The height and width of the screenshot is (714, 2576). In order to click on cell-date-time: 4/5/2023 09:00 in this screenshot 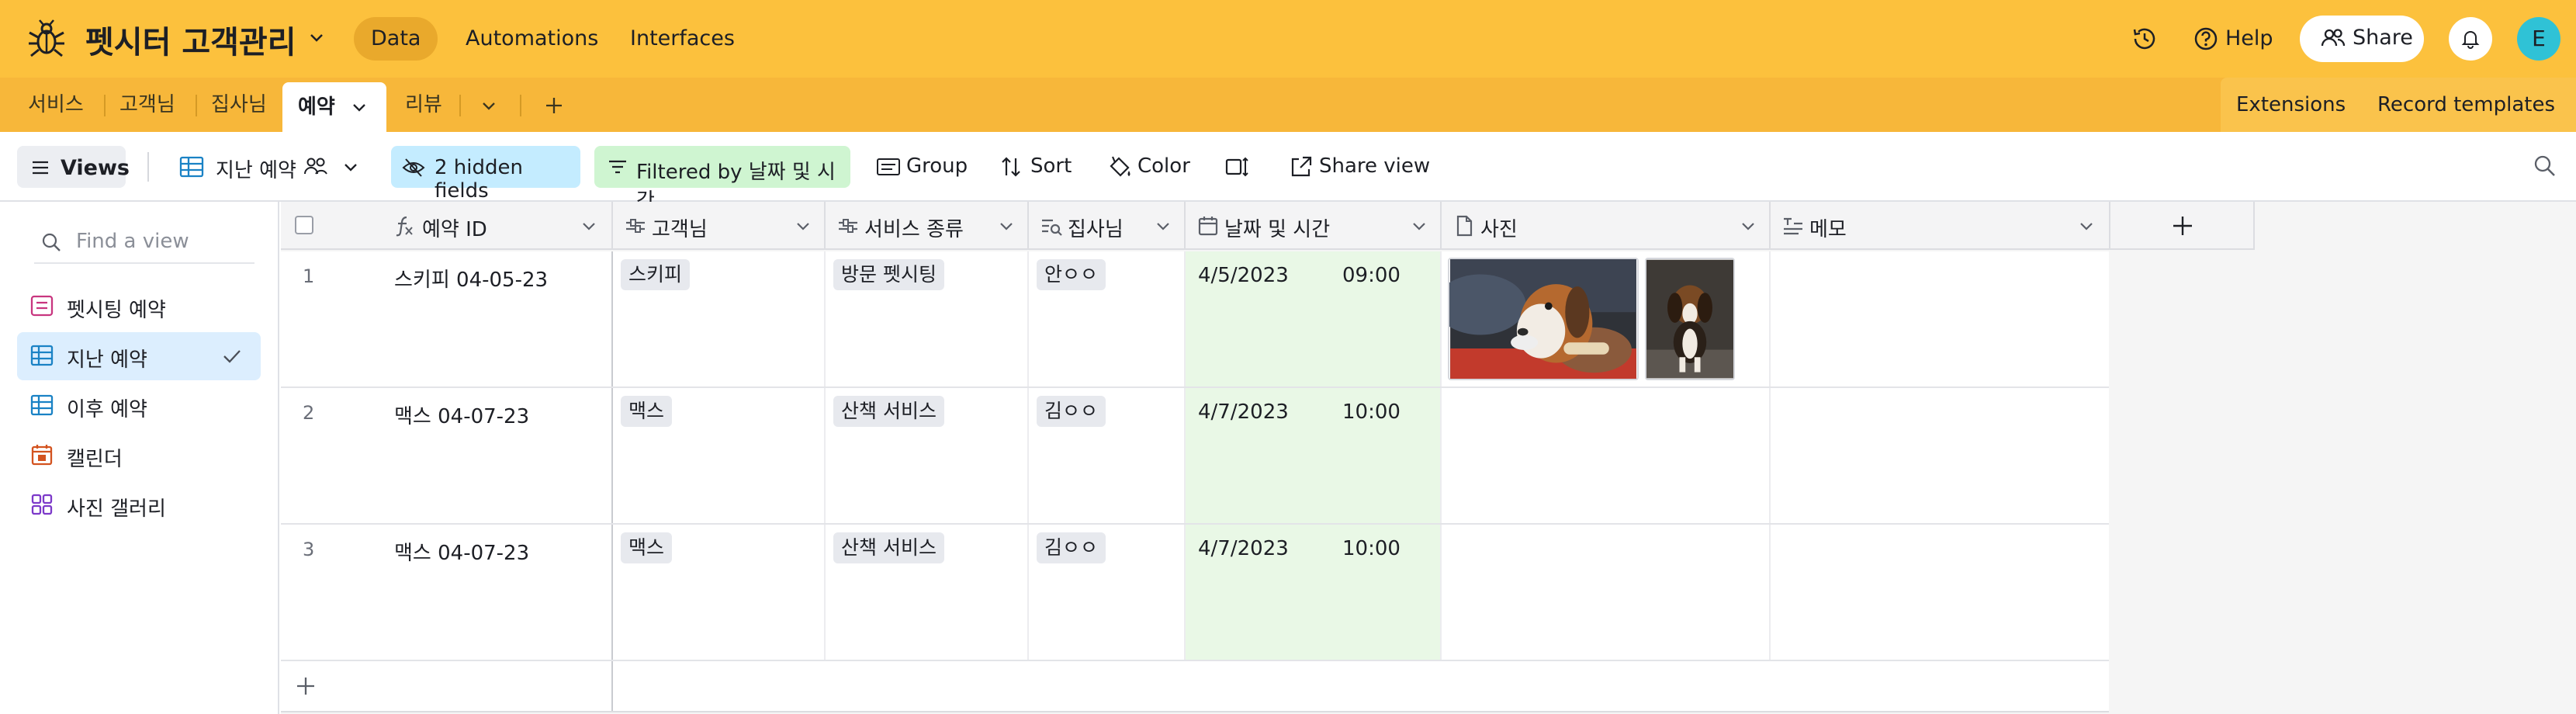, I will do `click(1314, 318)`.